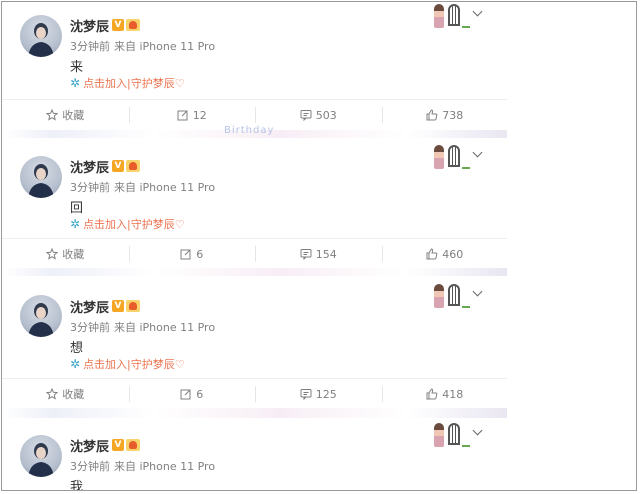 The image size is (640, 494). Describe the element at coordinates (255, 454) in the screenshot. I see `post-card: 沈梦辰 V 3分钟前 来自 iPhone 11 Pro 我` at that location.